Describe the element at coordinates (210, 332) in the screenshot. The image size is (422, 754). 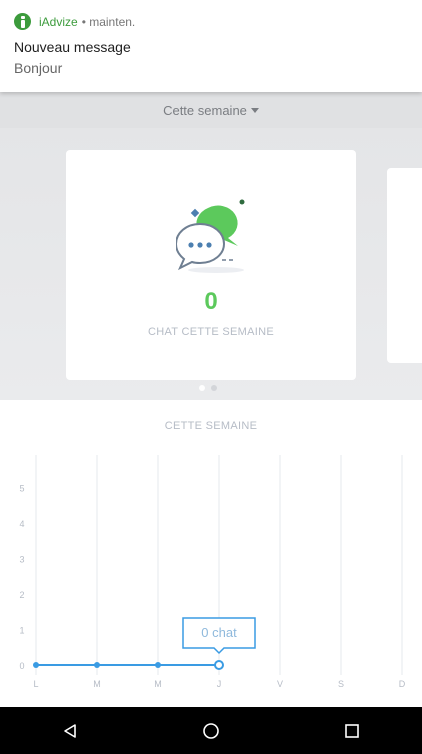
I see `chat-caption: CHAT CETTE SEMAINE` at that location.